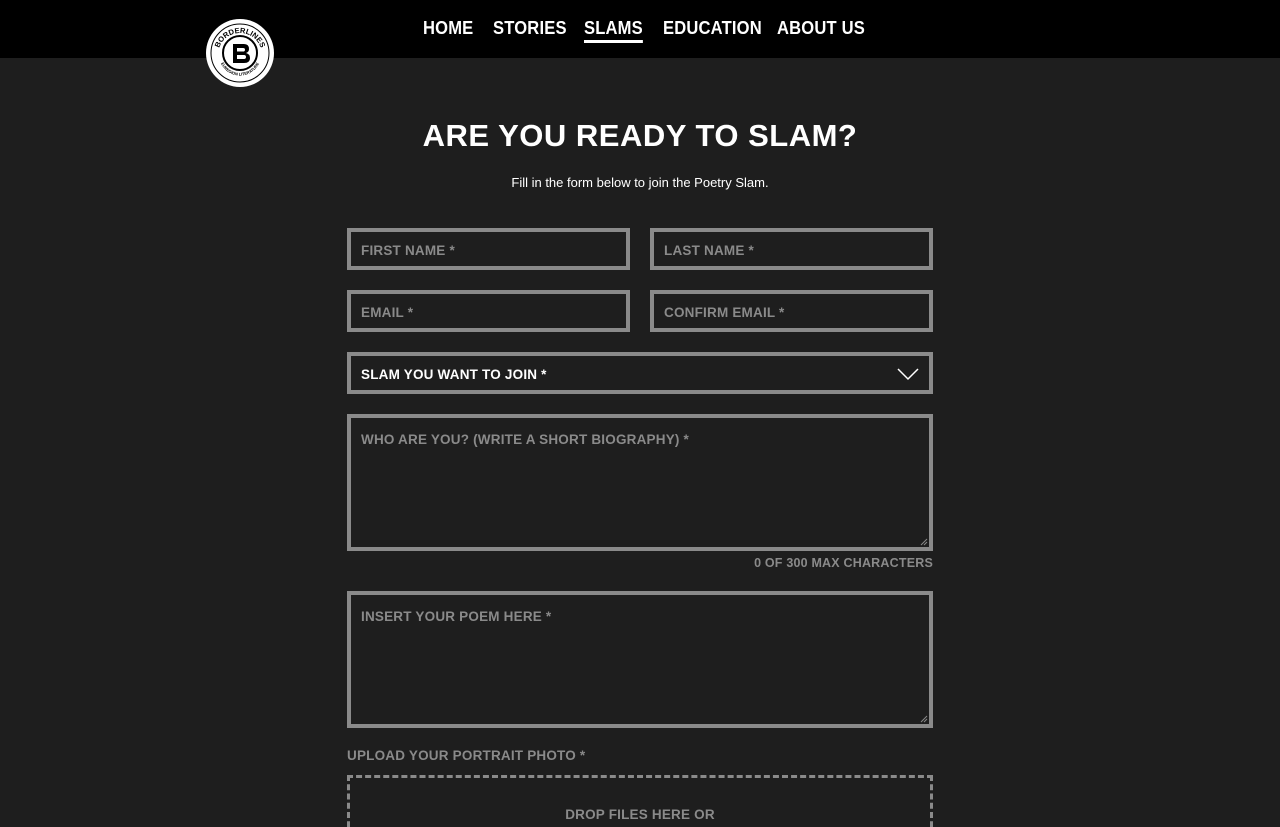 The image size is (1280, 827). What do you see at coordinates (525, 439) in the screenshot?
I see `biography-placeholder: WHO ARE YOU? (WRITE A SHORT BIOGRAPHY) *` at bounding box center [525, 439].